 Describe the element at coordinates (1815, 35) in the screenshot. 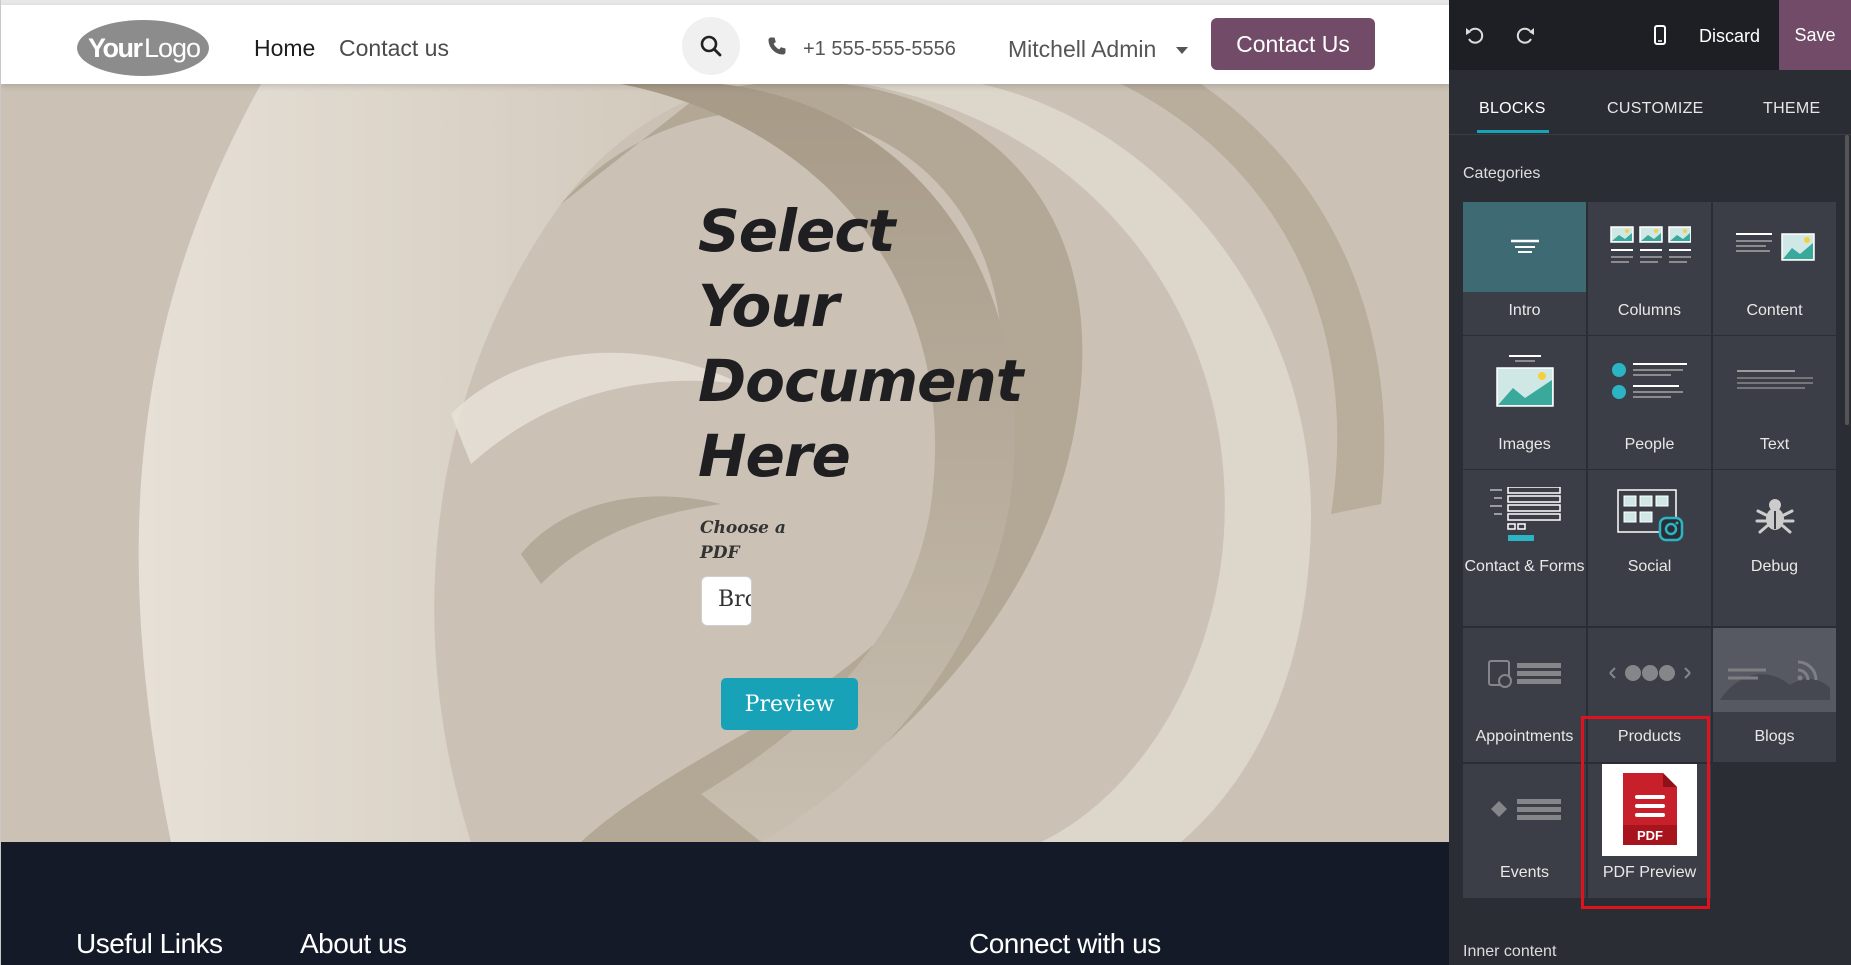

I see `save-button: Save` at that location.